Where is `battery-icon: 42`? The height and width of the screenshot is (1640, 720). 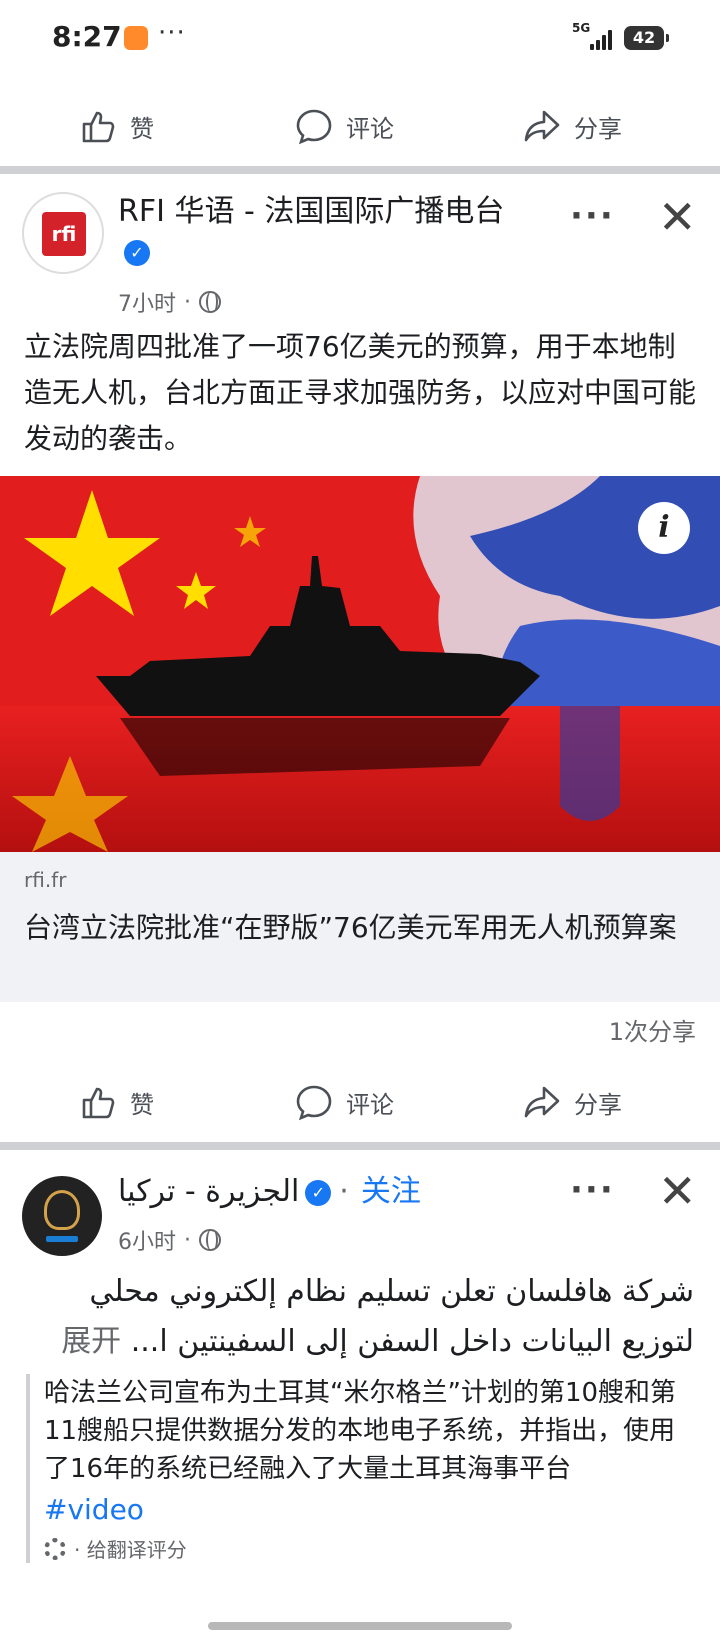
battery-icon: 42 is located at coordinates (646, 38).